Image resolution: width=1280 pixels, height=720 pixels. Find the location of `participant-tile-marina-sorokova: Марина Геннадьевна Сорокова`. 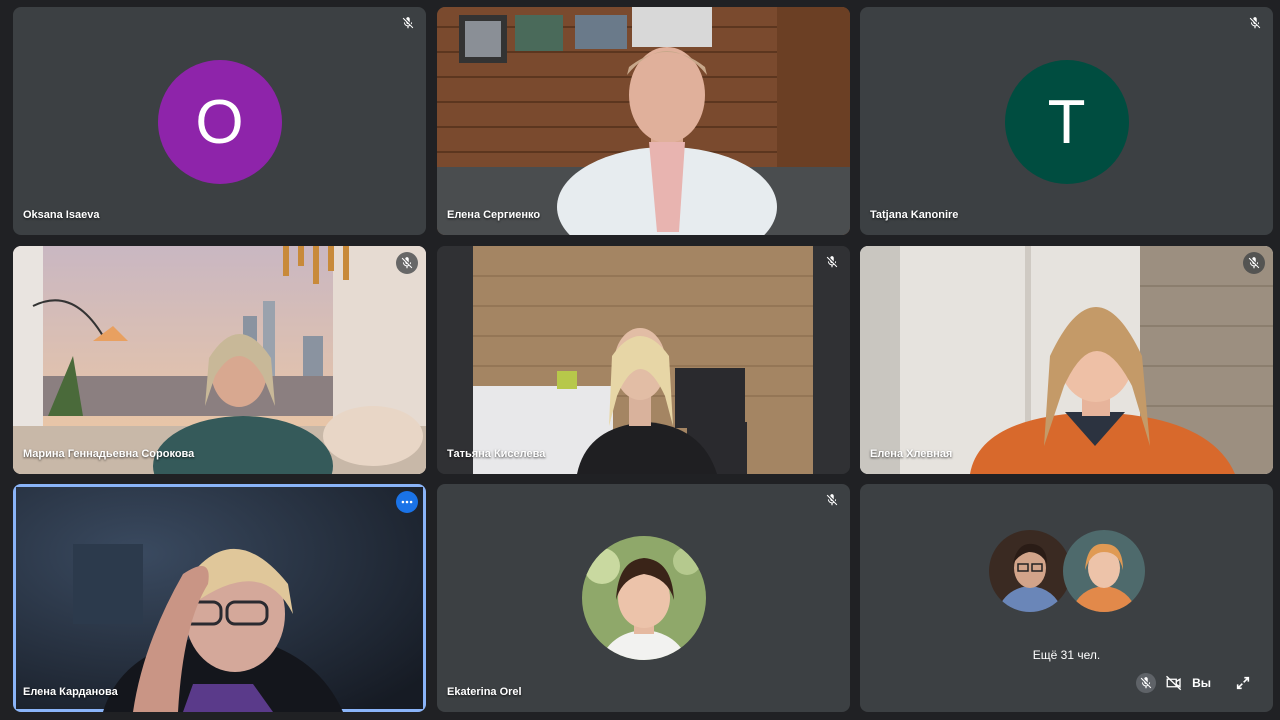

participant-tile-marina-sorokova: Марина Геннадьевна Сорокова is located at coordinates (219, 360).